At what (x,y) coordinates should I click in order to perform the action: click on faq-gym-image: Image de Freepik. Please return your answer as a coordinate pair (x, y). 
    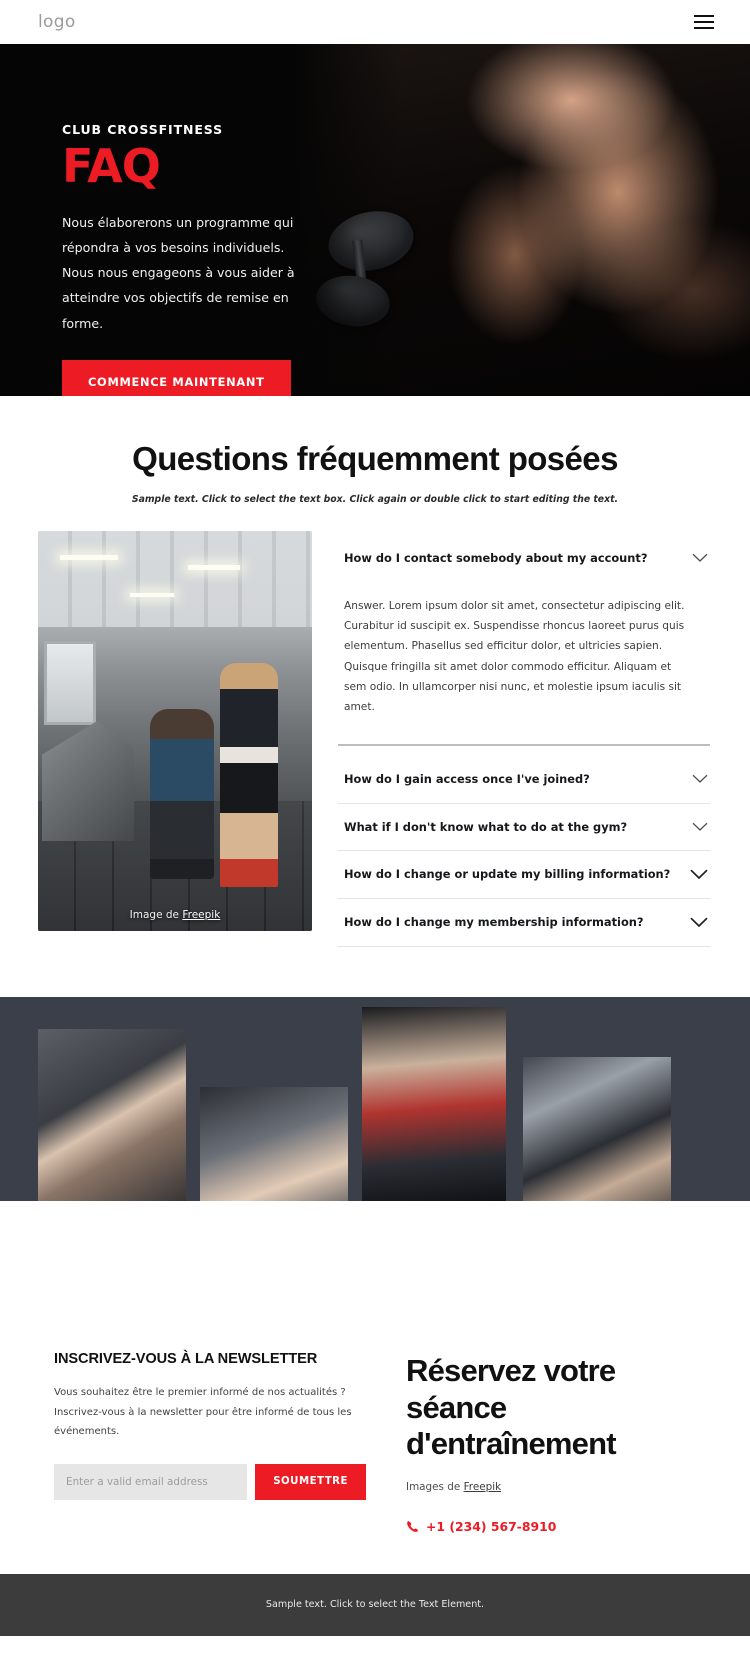
    Looking at the image, I should click on (175, 731).